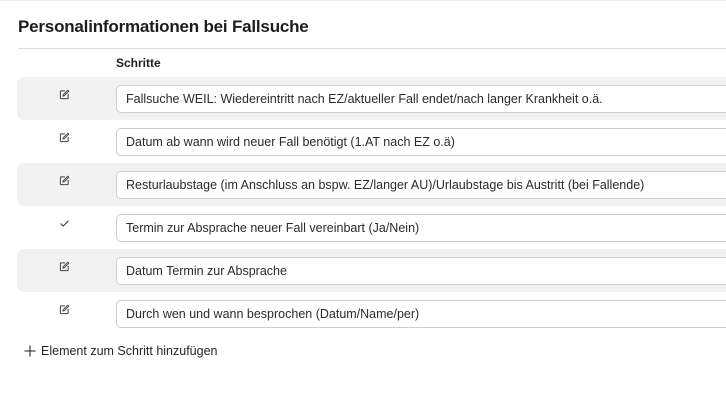 The height and width of the screenshot is (416, 726). I want to click on column-header-steps: Schritte, so click(138, 63).